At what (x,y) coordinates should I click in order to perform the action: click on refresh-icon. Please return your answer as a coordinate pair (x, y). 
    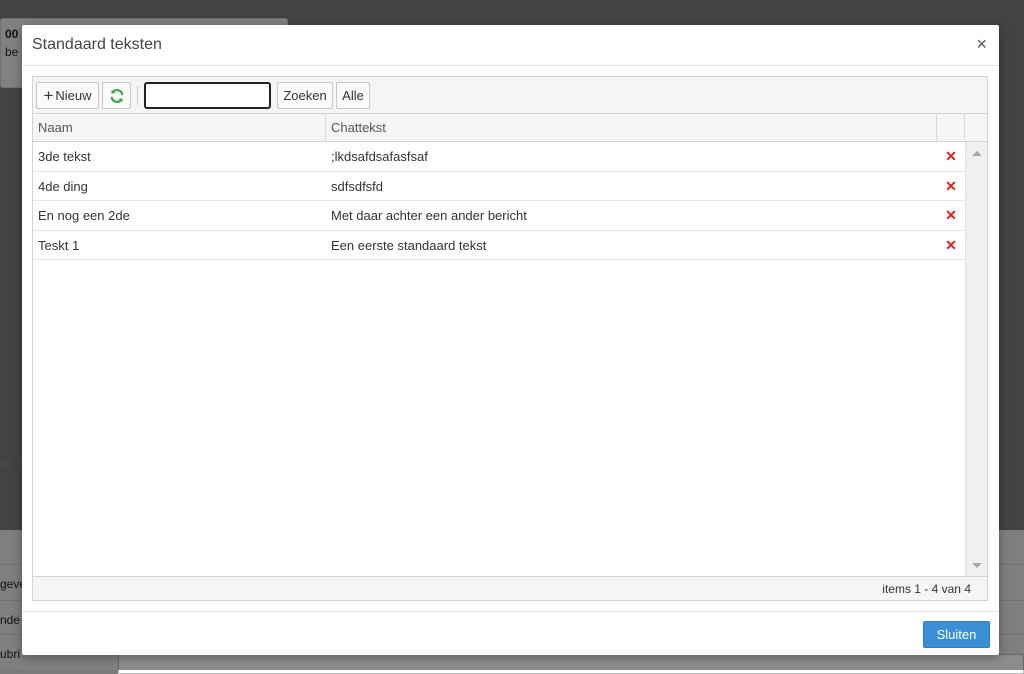
    Looking at the image, I should click on (116, 95).